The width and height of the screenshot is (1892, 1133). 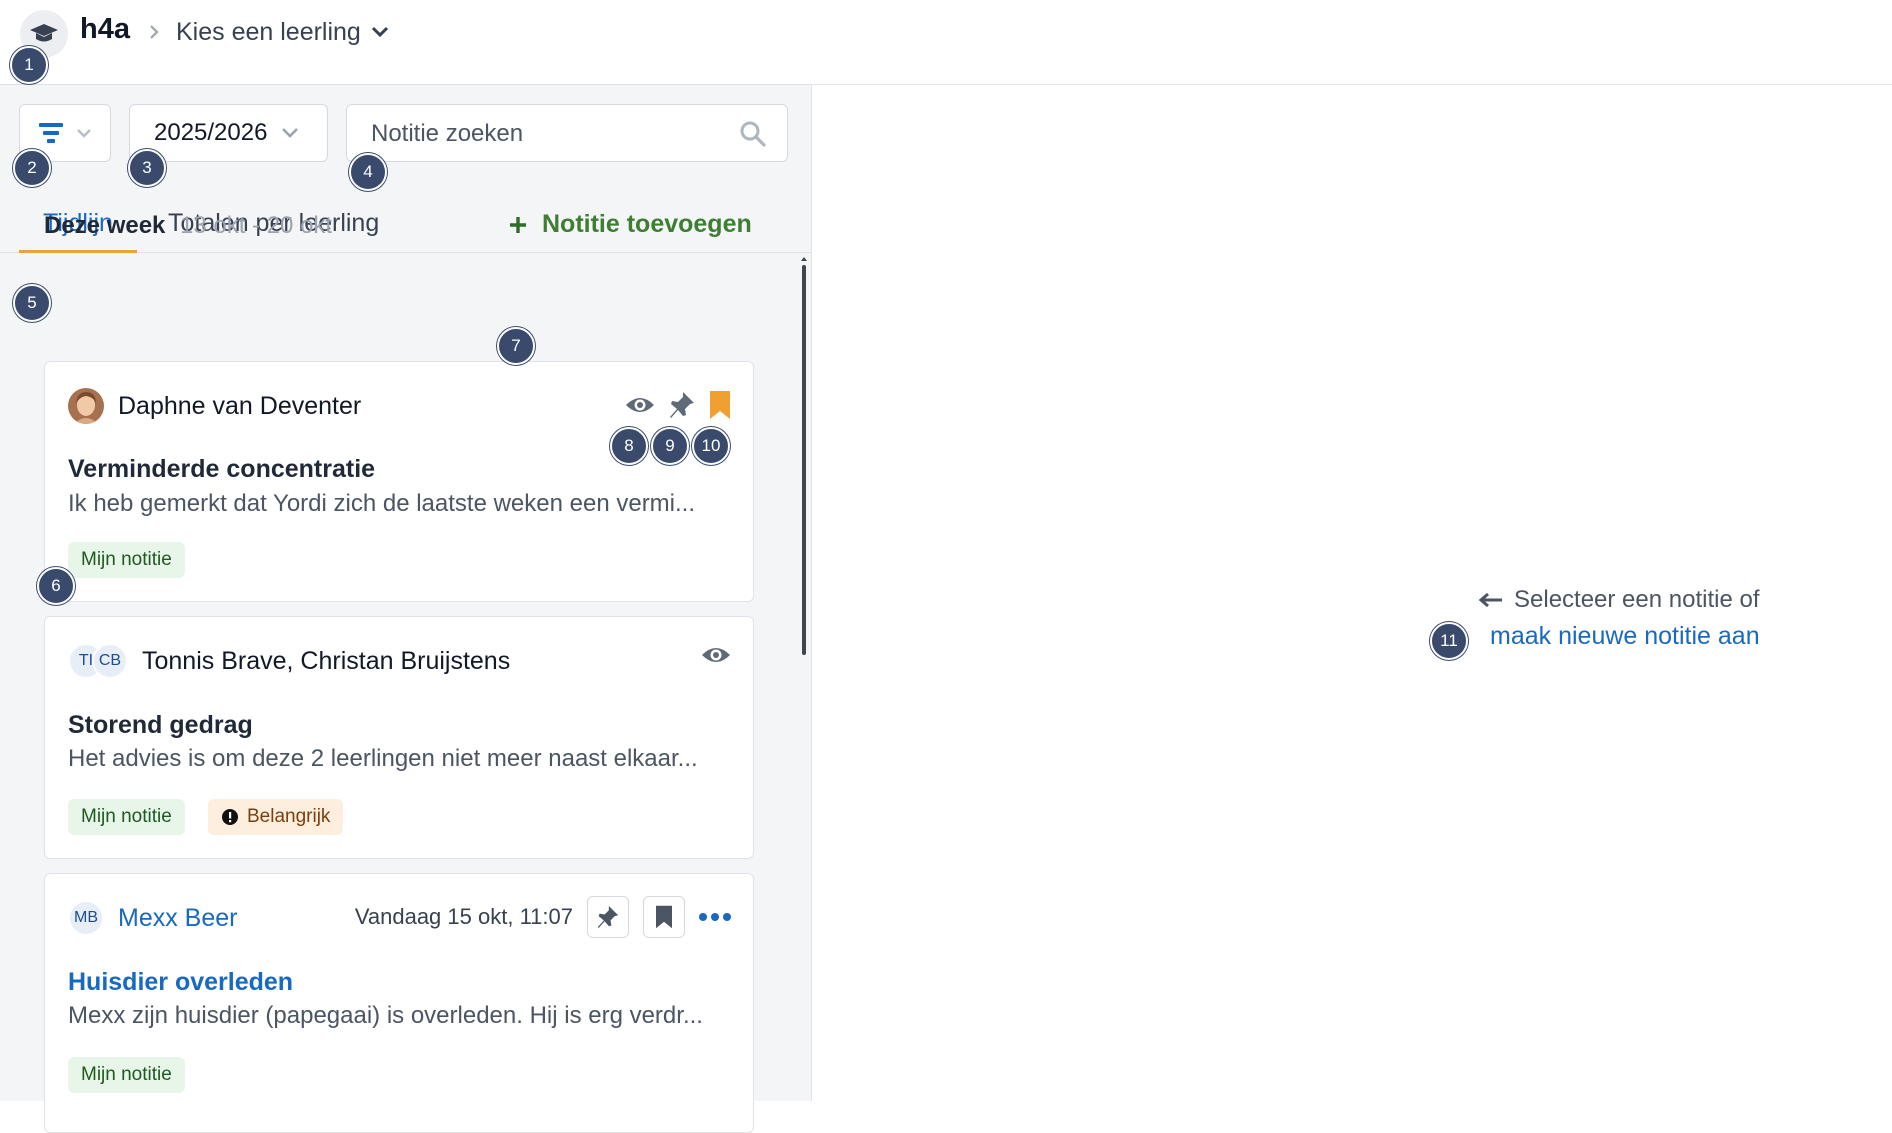 What do you see at coordinates (51, 133) in the screenshot?
I see `filter-icon` at bounding box center [51, 133].